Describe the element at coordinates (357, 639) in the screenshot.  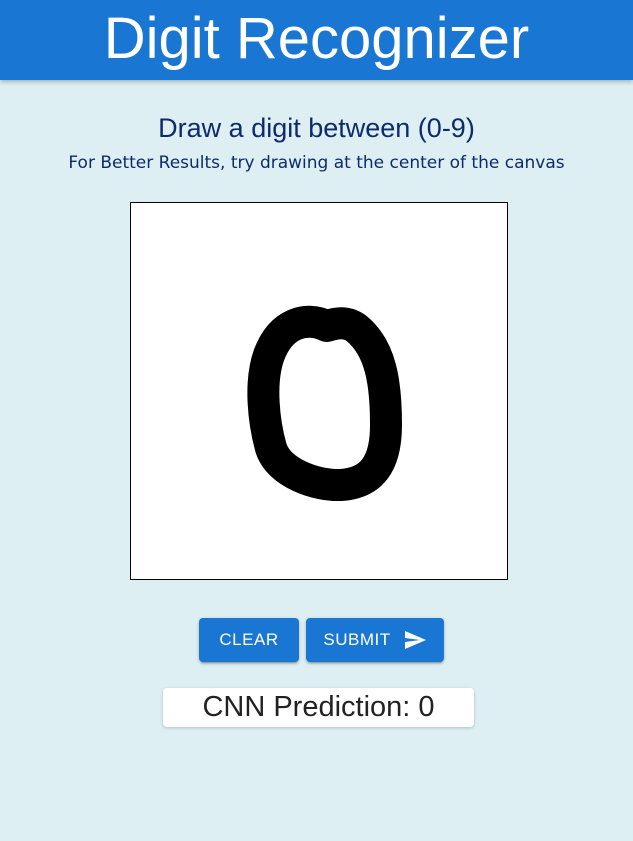
I see `submit-button-label: SUBMIT` at that location.